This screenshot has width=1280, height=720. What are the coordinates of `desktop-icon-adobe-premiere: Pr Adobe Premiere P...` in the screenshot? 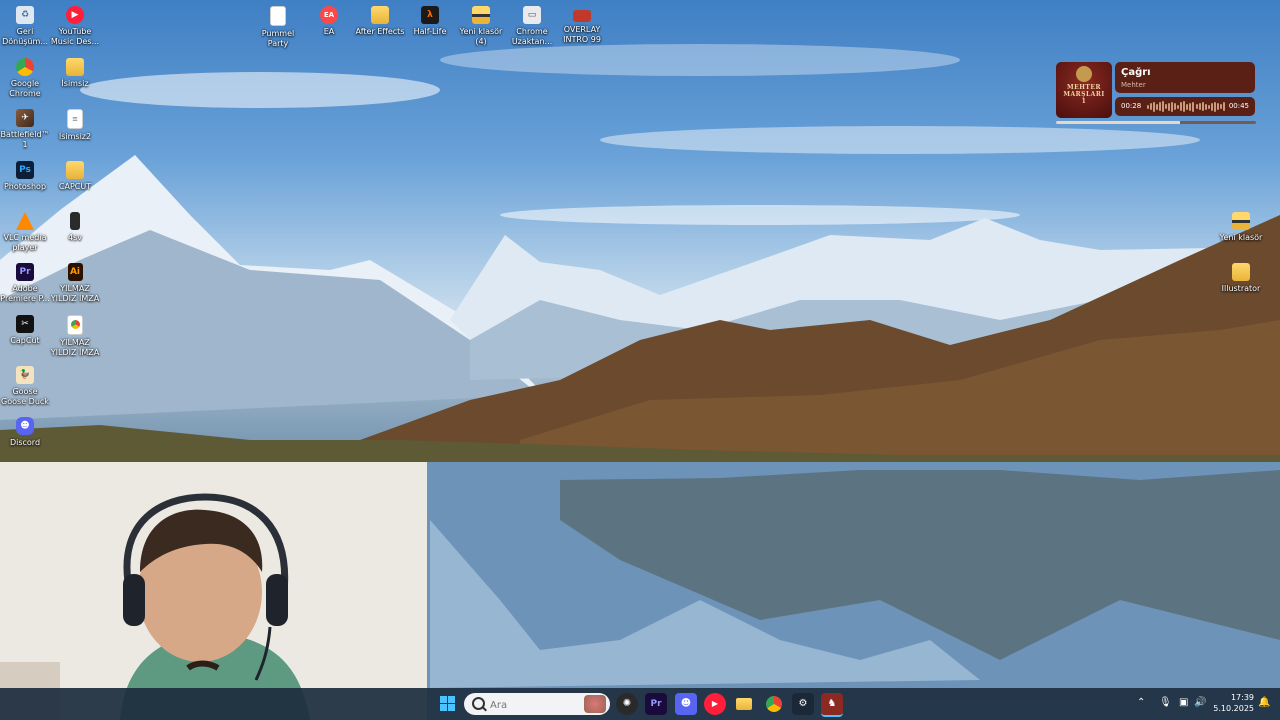 It's located at (25, 281).